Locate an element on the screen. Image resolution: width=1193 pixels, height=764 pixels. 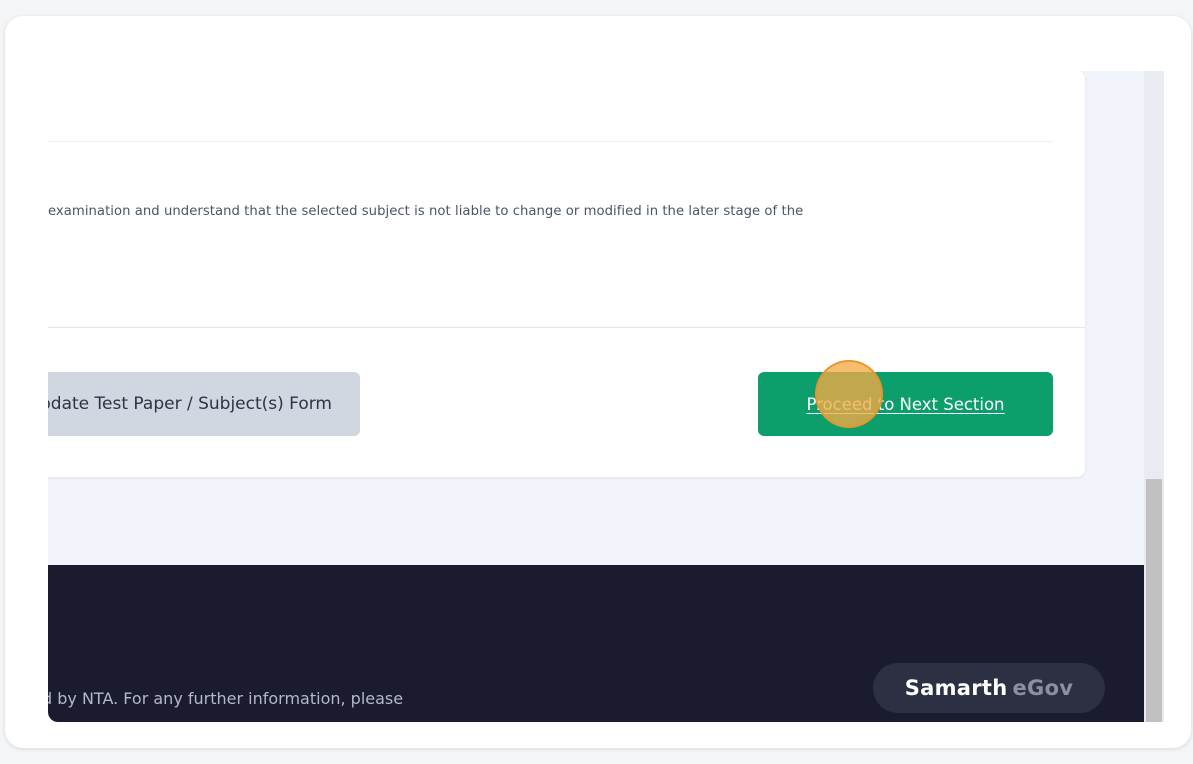
proceed-next-section-button: Proceed to Next Section is located at coordinates (905, 404).